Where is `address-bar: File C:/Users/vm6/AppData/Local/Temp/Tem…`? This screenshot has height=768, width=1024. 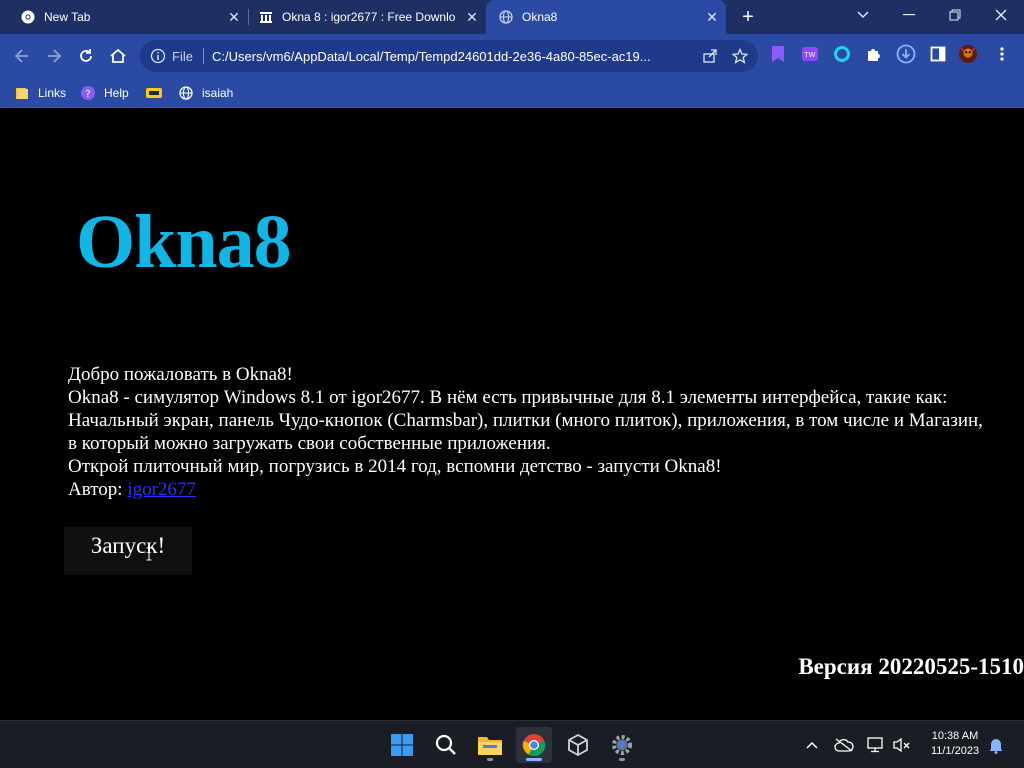
address-bar: File C:/Users/vm6/AppData/Local/Temp/Tem… is located at coordinates (449, 56).